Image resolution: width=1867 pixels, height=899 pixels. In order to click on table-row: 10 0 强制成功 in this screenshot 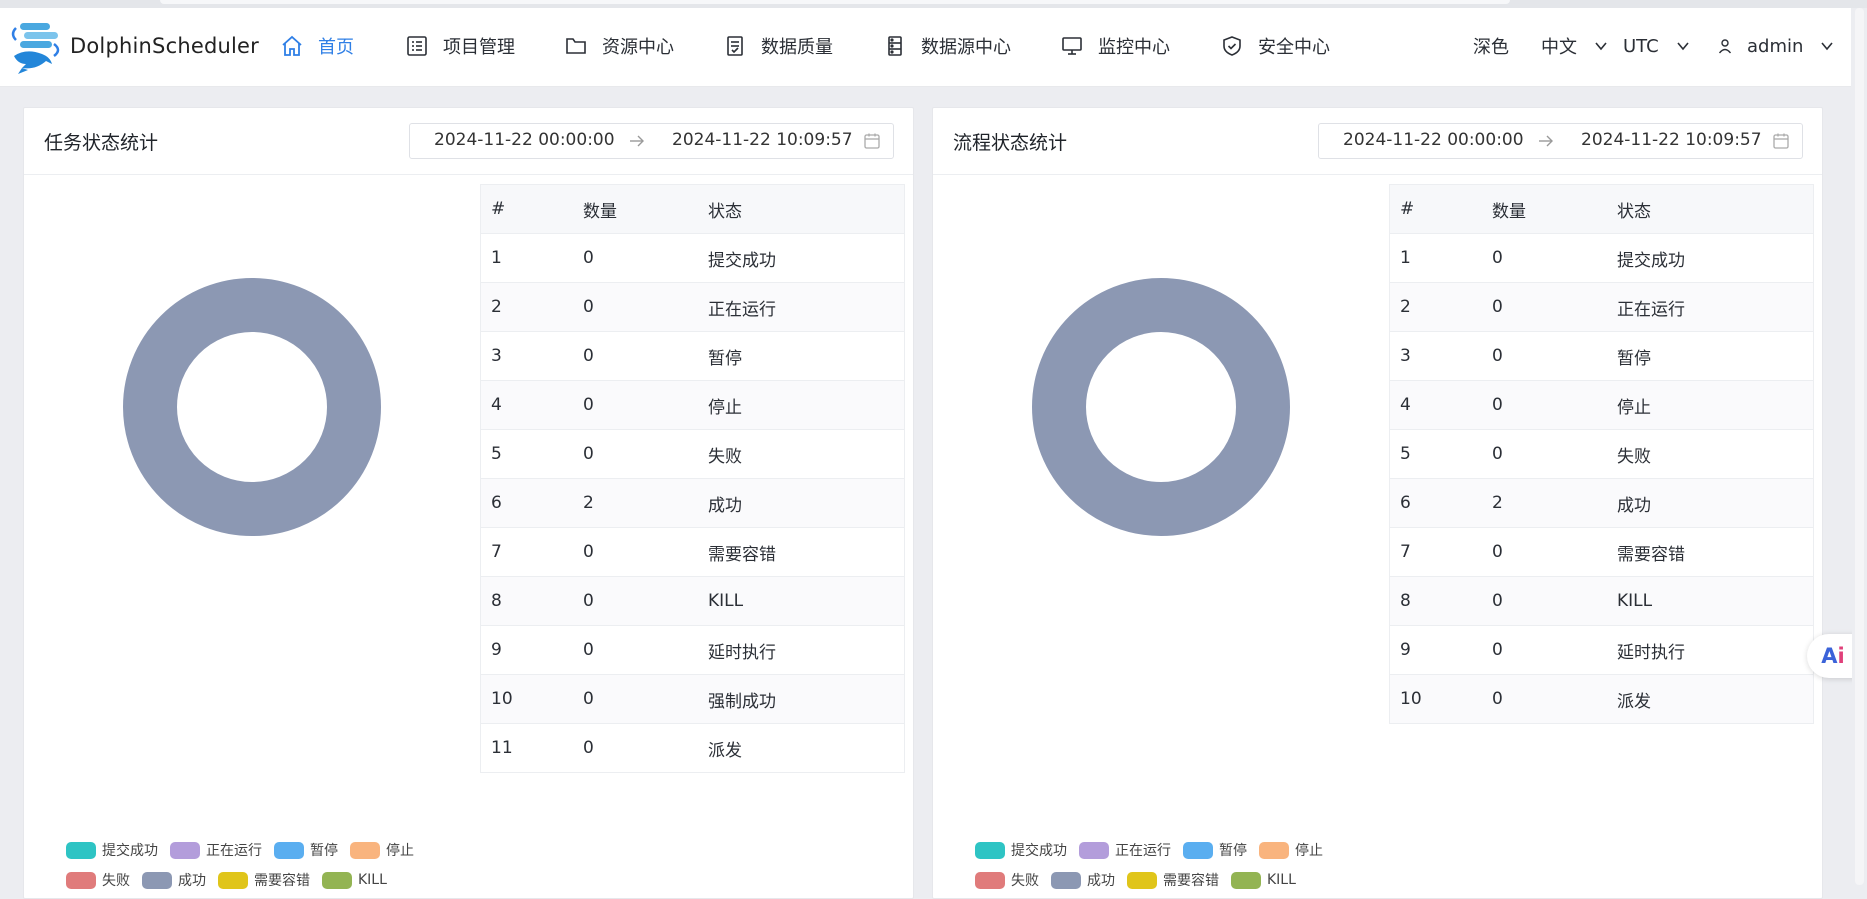, I will do `click(692, 699)`.